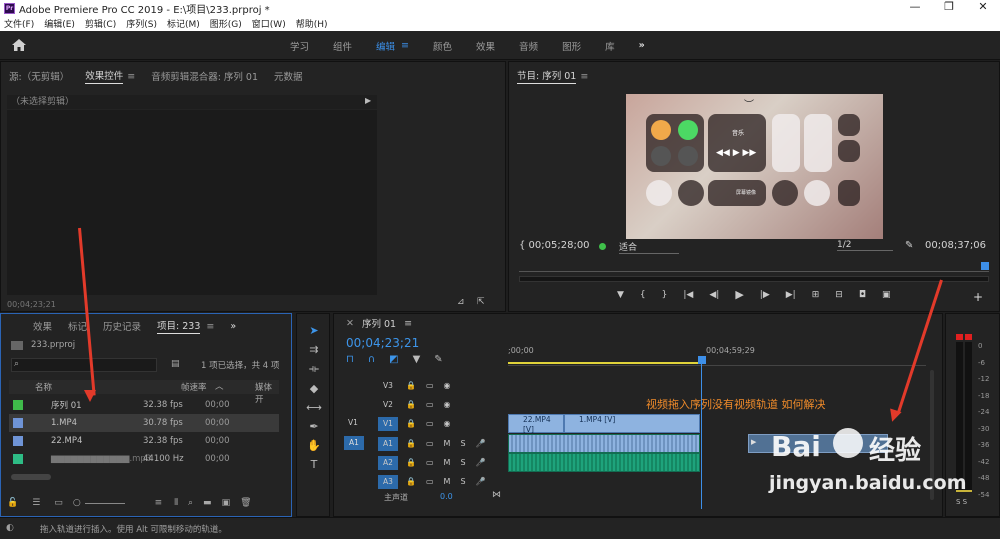 This screenshot has height=539, width=1000. What do you see at coordinates (604, 462) in the screenshot?
I see `clip-audio-a2` at bounding box center [604, 462].